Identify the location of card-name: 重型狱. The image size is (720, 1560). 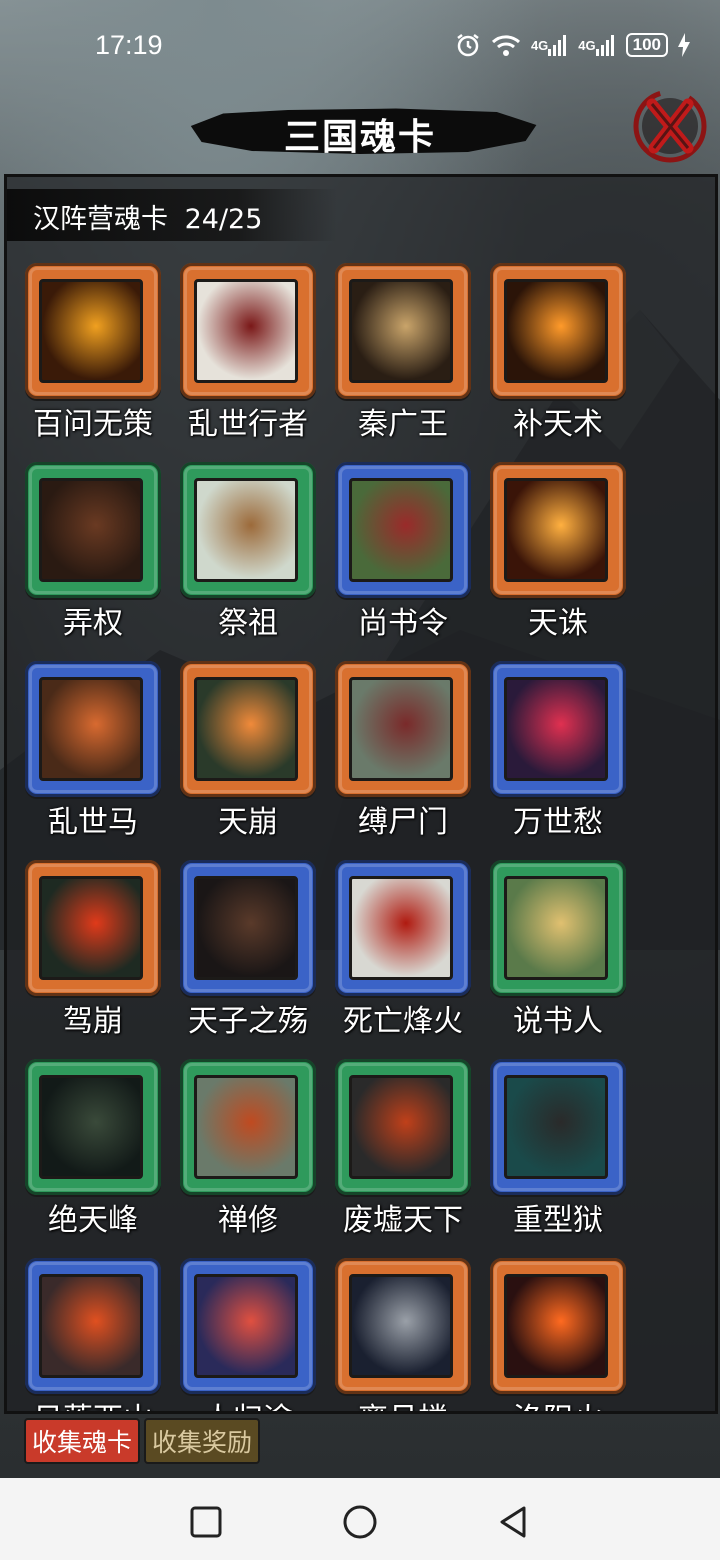
(558, 1220).